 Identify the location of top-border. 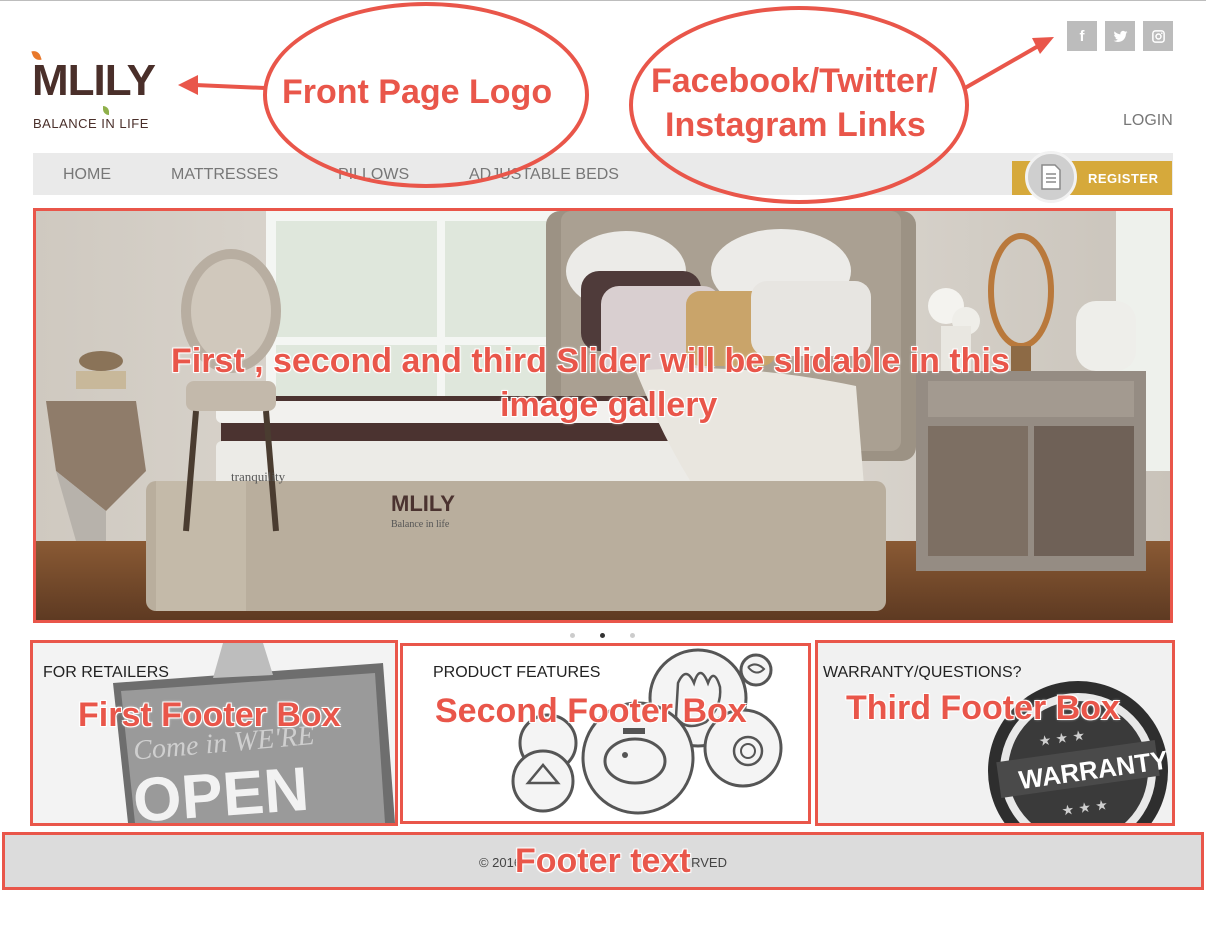
(603, 0).